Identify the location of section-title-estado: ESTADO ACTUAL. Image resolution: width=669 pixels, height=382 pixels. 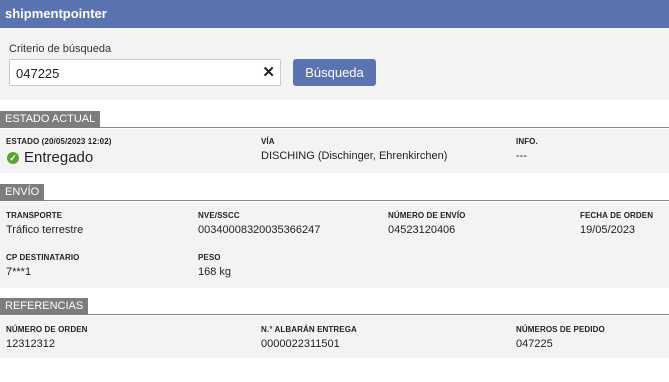
(50, 119).